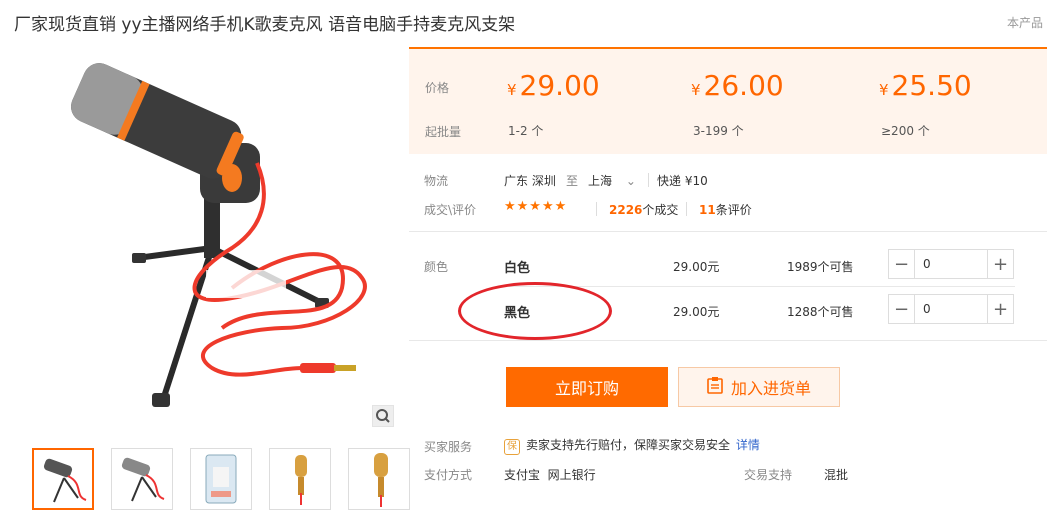 Image resolution: width=1047 pixels, height=516 pixels. What do you see at coordinates (612, 180) in the screenshot?
I see `logistics-destination: 上海 ⌄` at bounding box center [612, 180].